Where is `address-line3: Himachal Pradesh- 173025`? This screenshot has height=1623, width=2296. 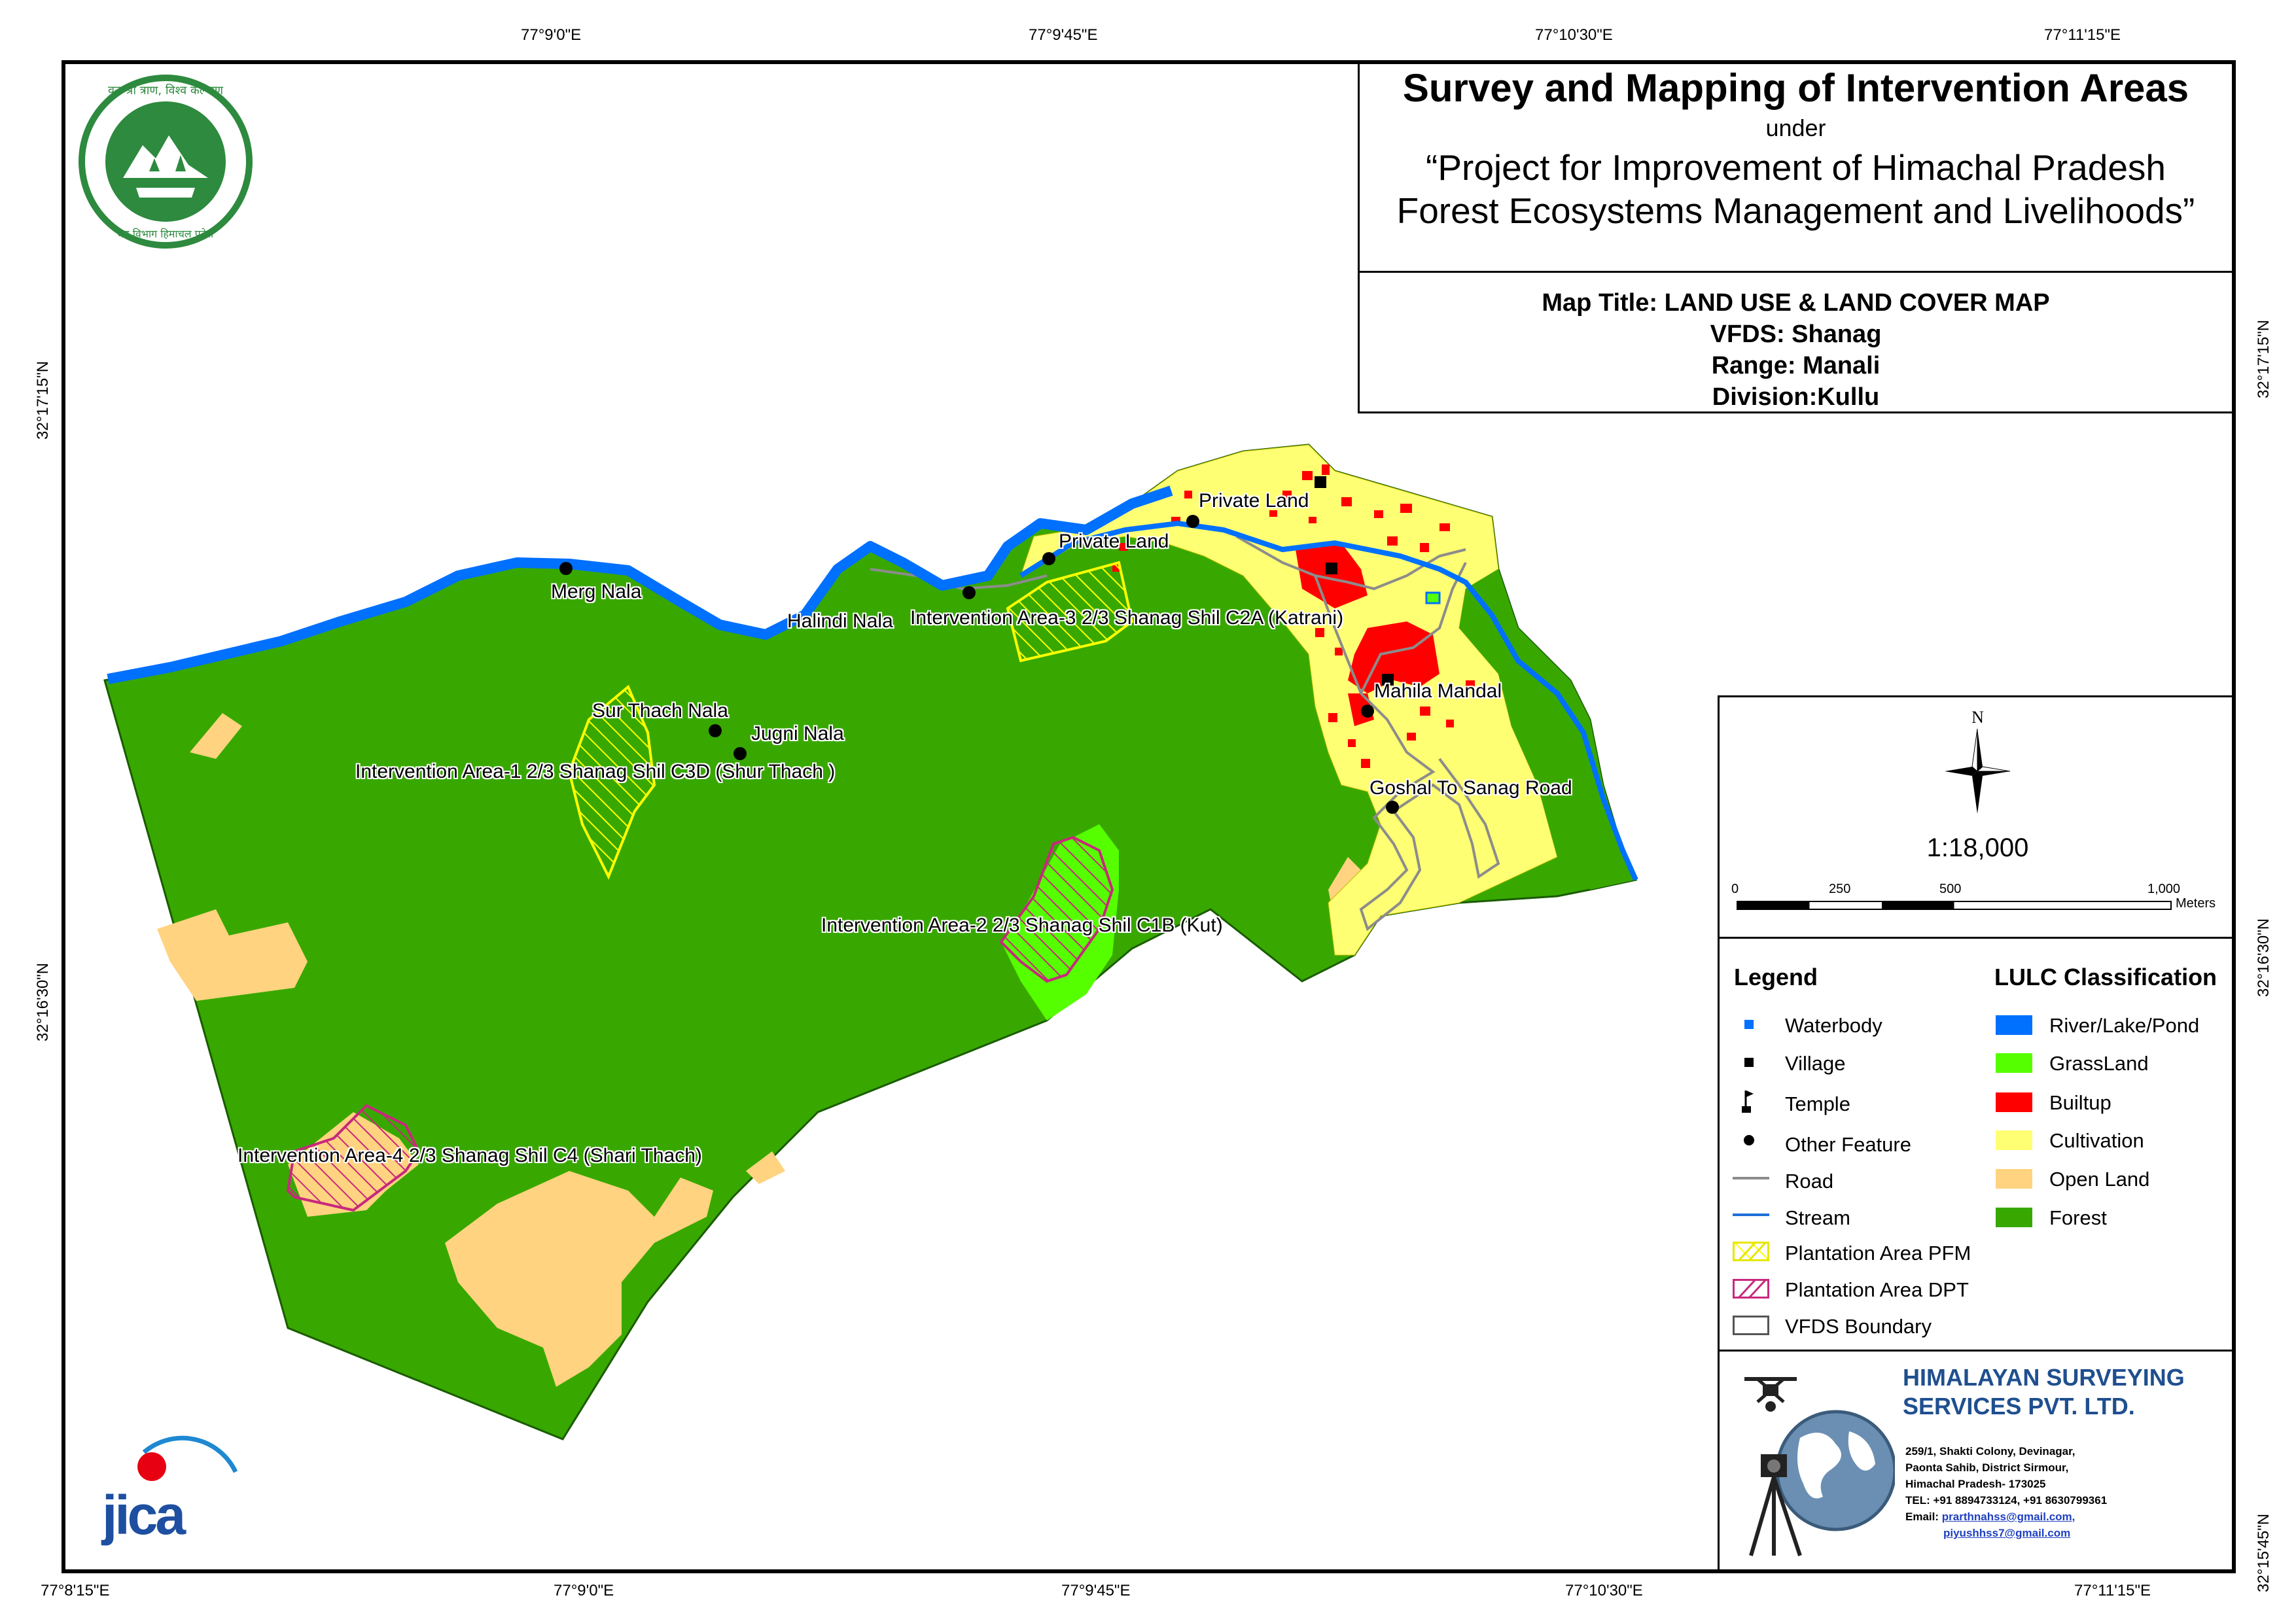
address-line3: Himachal Pradesh- 173025 is located at coordinates (1975, 1484).